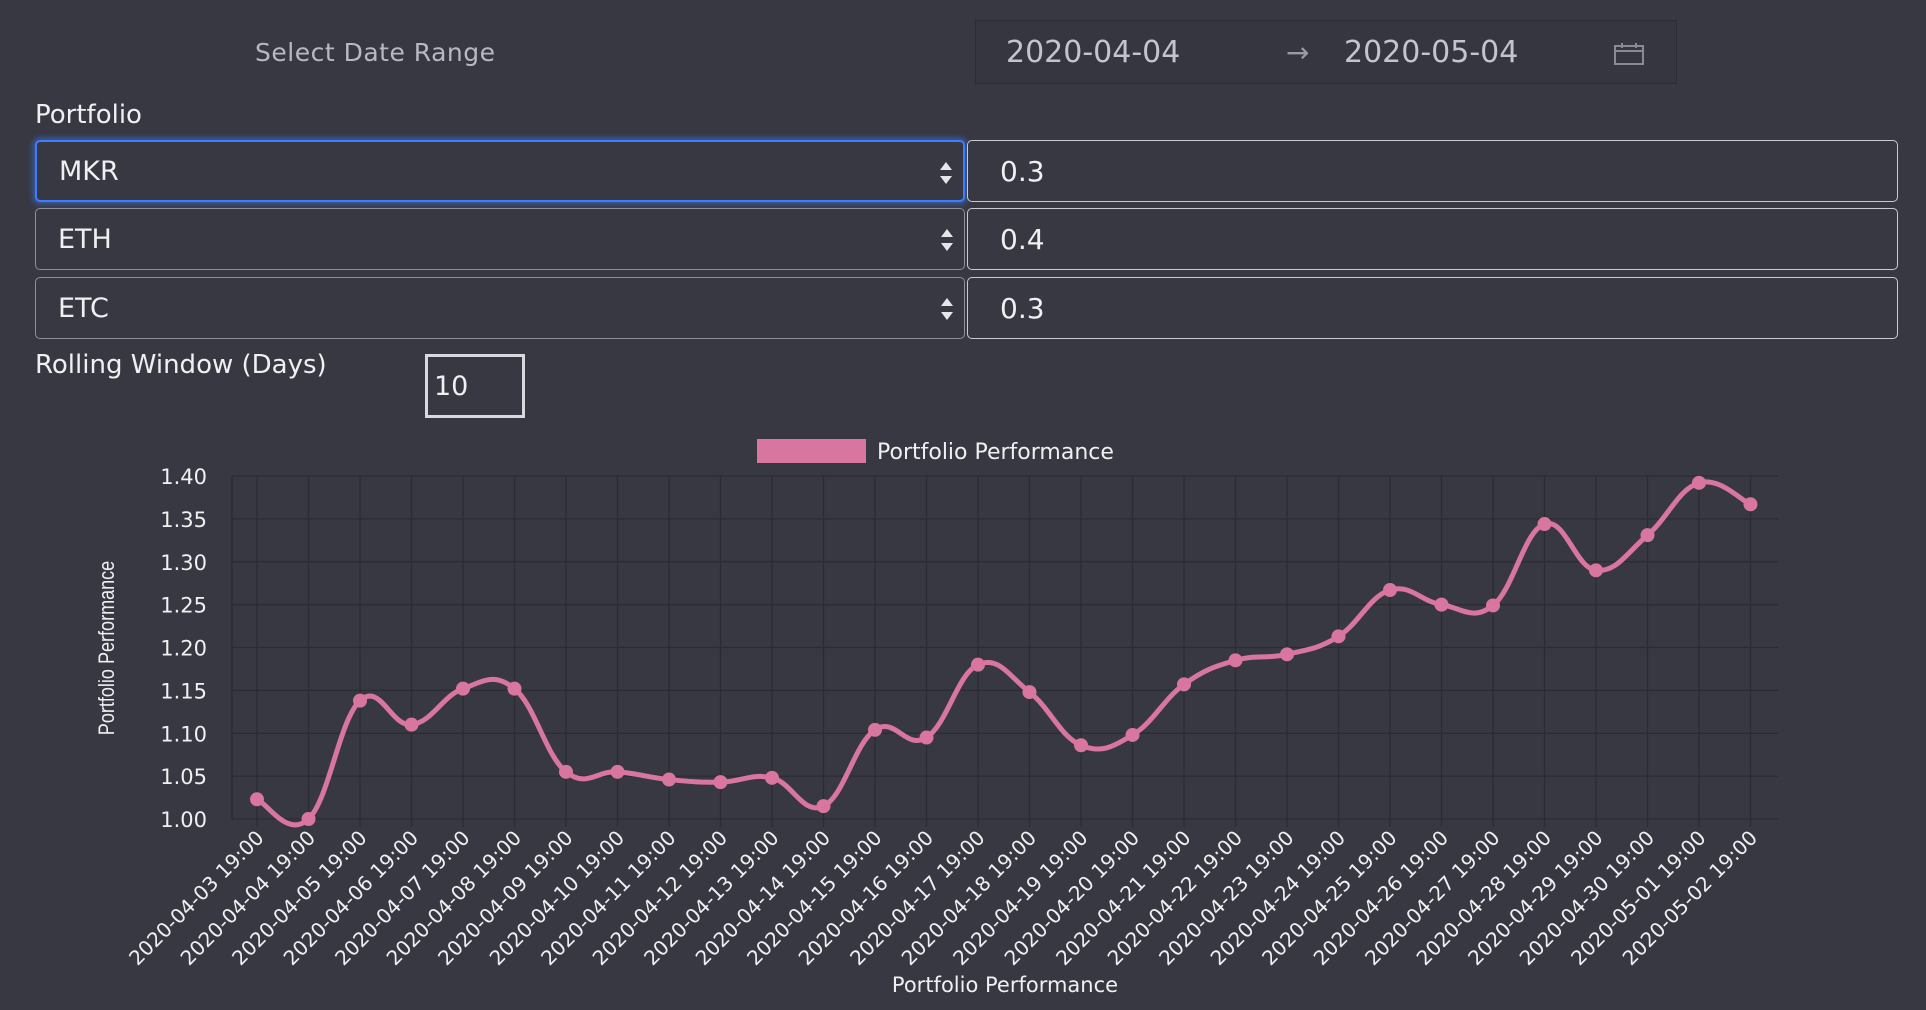 This screenshot has height=1010, width=1926. Describe the element at coordinates (500, 171) in the screenshot. I see `asset-select: MKR` at that location.